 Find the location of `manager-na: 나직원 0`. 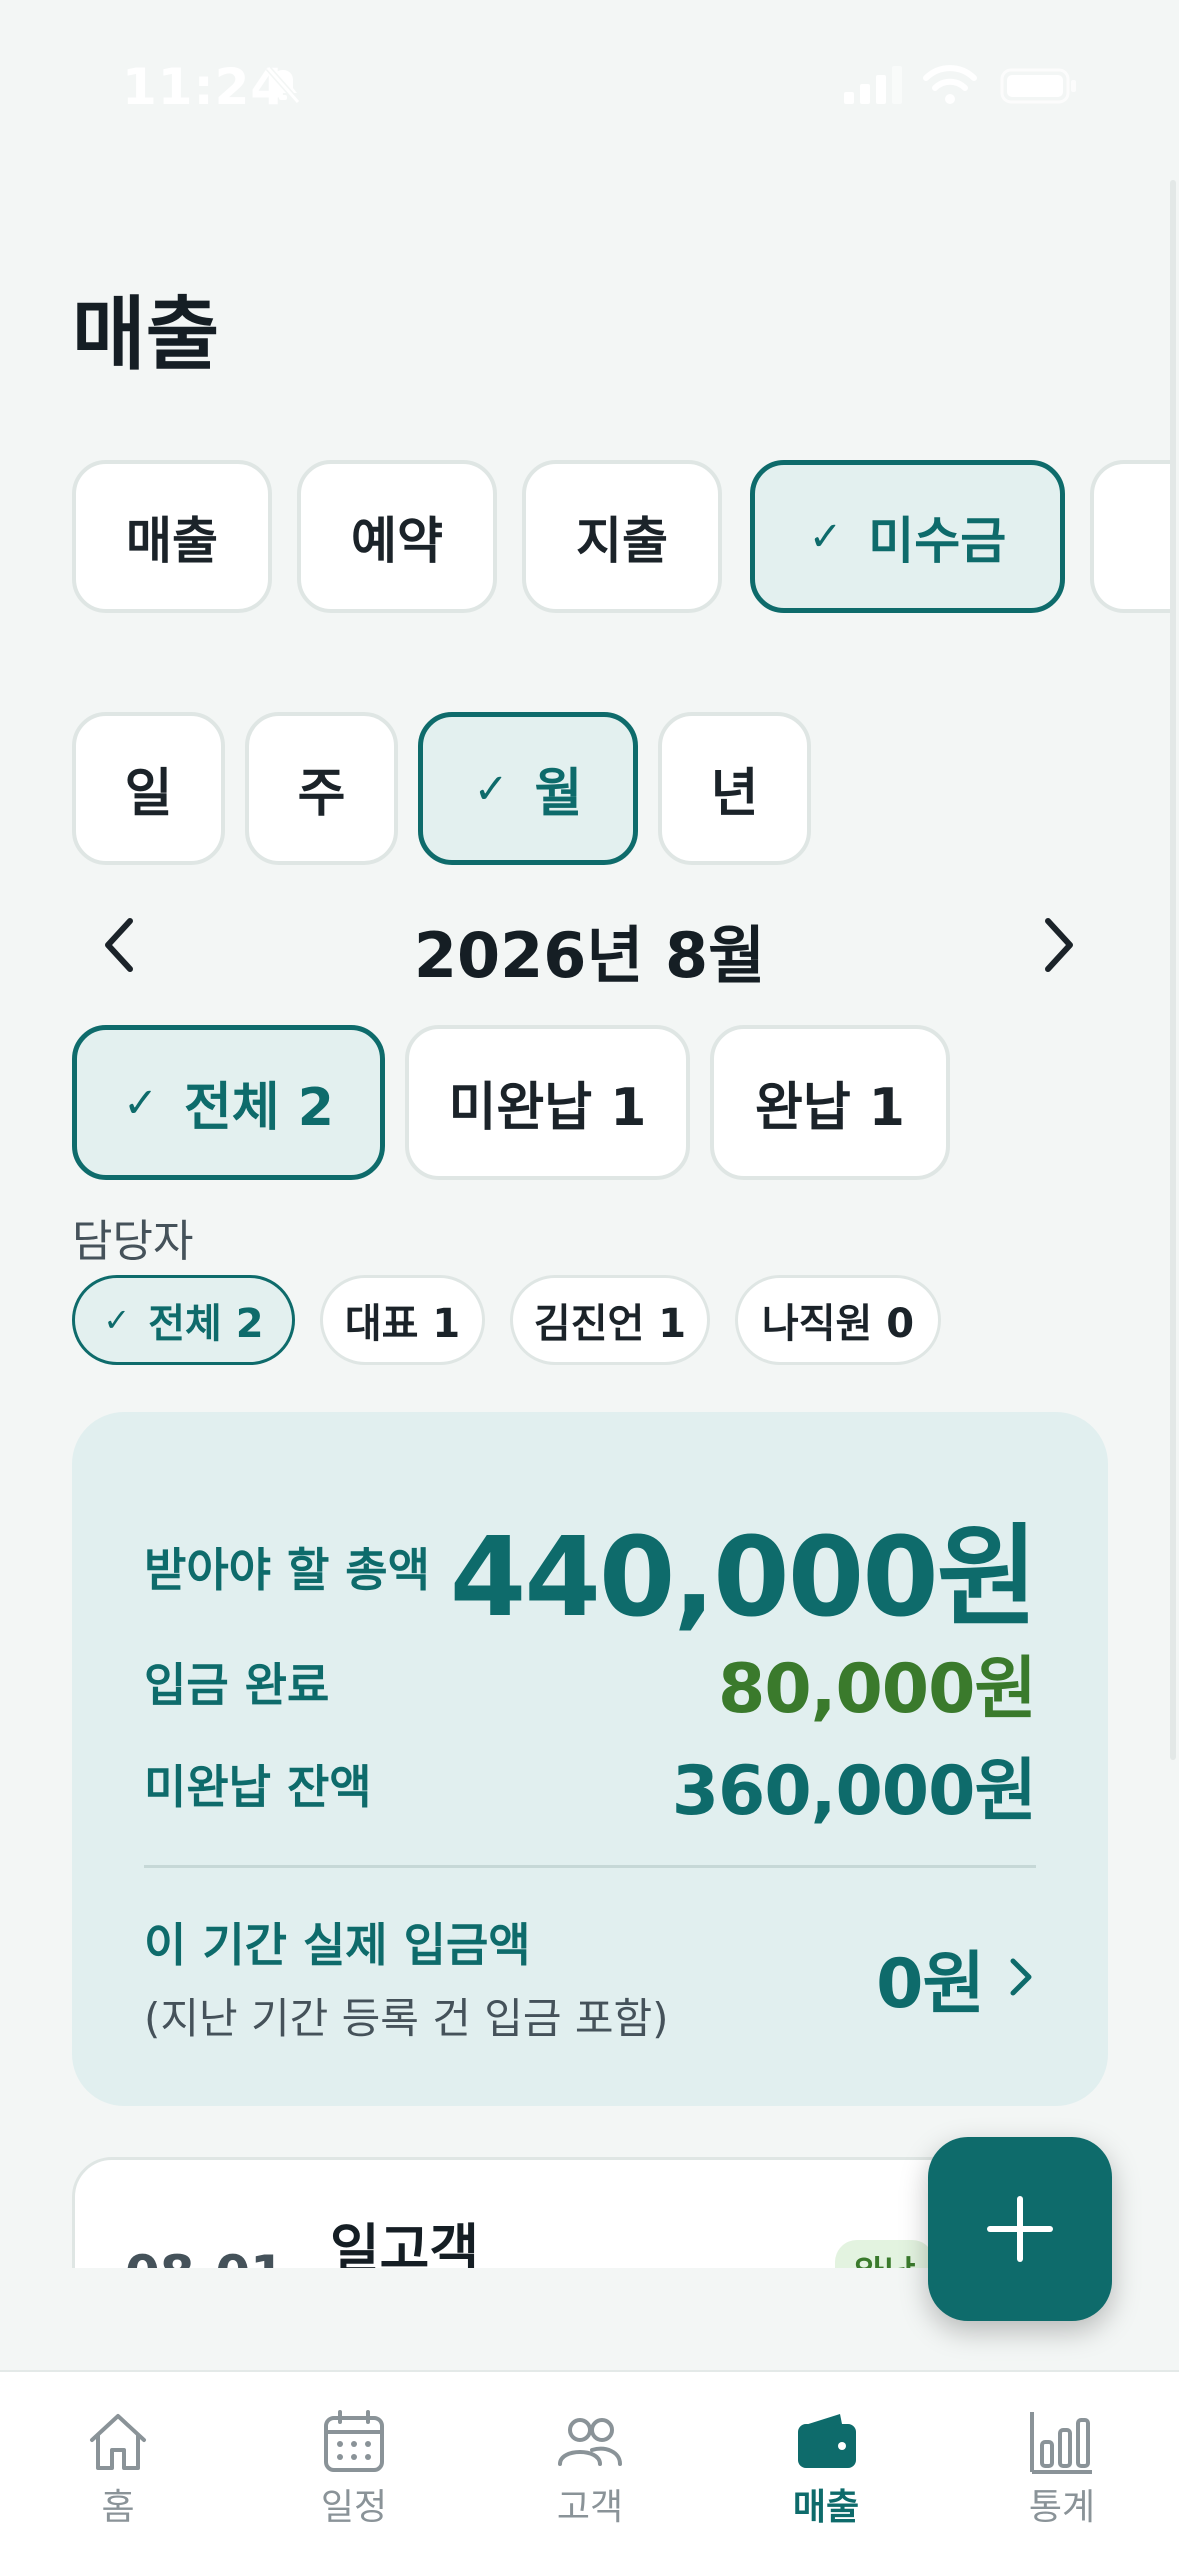

manager-na: 나직원 0 is located at coordinates (838, 1320).